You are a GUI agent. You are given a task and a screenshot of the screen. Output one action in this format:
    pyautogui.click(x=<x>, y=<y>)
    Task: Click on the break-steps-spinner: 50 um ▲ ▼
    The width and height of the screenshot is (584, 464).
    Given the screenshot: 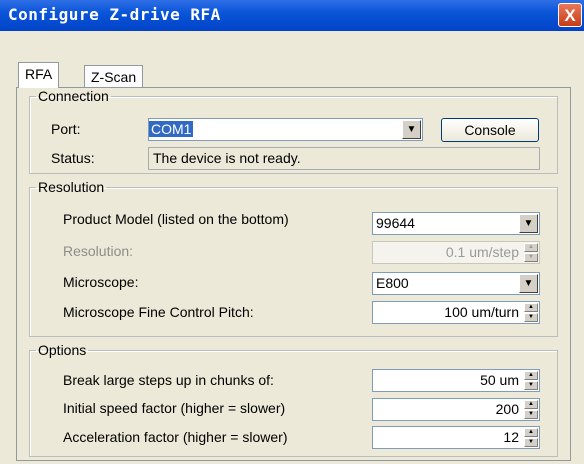 What is the action you would take?
    pyautogui.click(x=456, y=380)
    